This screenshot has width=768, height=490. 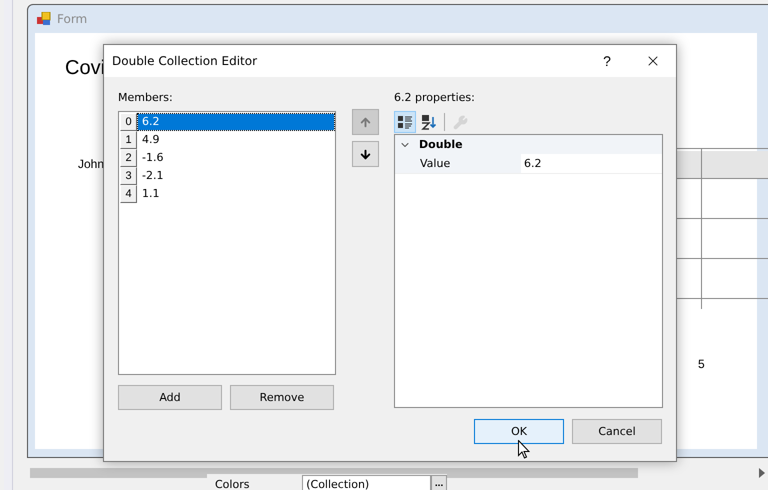 What do you see at coordinates (146, 98) in the screenshot?
I see `members-label: Members:` at bounding box center [146, 98].